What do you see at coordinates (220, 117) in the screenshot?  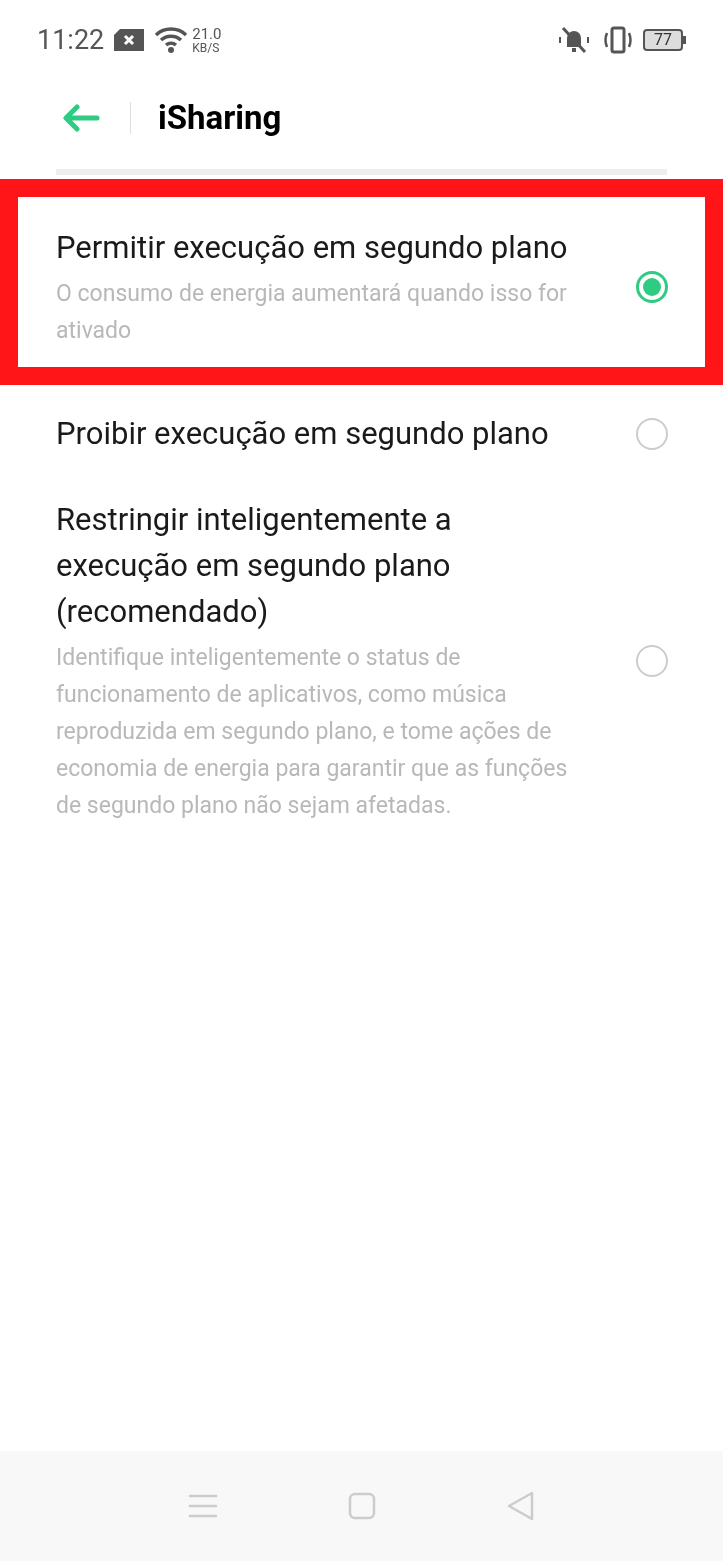 I see `page-title: iSharing` at bounding box center [220, 117].